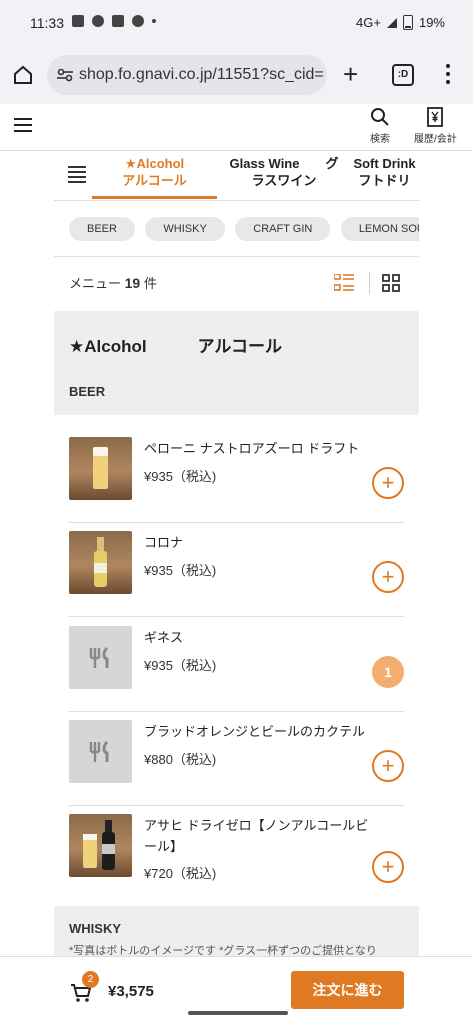 The image size is (473, 1025). I want to click on menu-count: メニュー 19 件, so click(113, 283).